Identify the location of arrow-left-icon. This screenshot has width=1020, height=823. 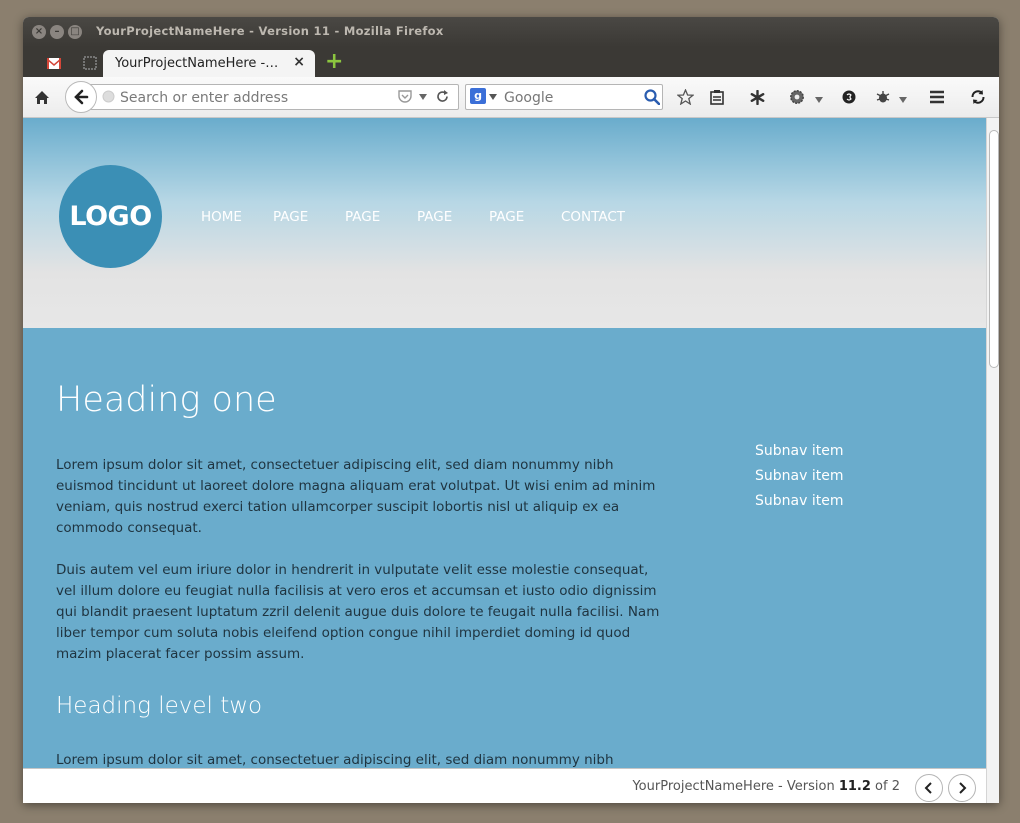
(81, 97).